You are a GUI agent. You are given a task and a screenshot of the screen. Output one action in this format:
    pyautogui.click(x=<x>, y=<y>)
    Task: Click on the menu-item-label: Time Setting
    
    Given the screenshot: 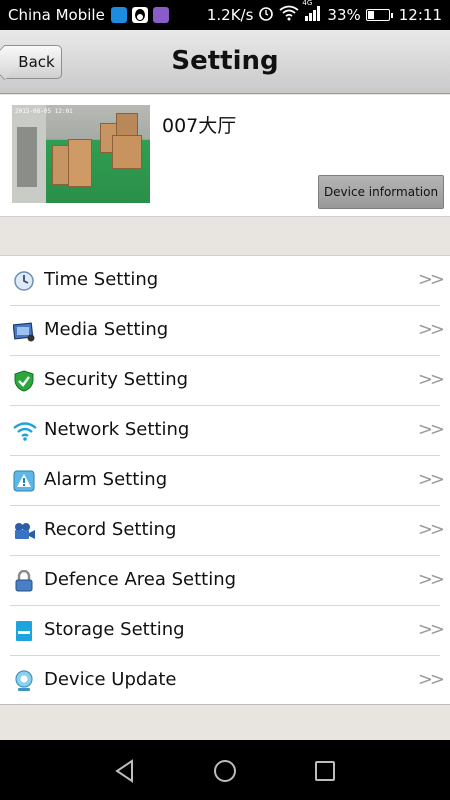 What is the action you would take?
    pyautogui.click(x=101, y=279)
    